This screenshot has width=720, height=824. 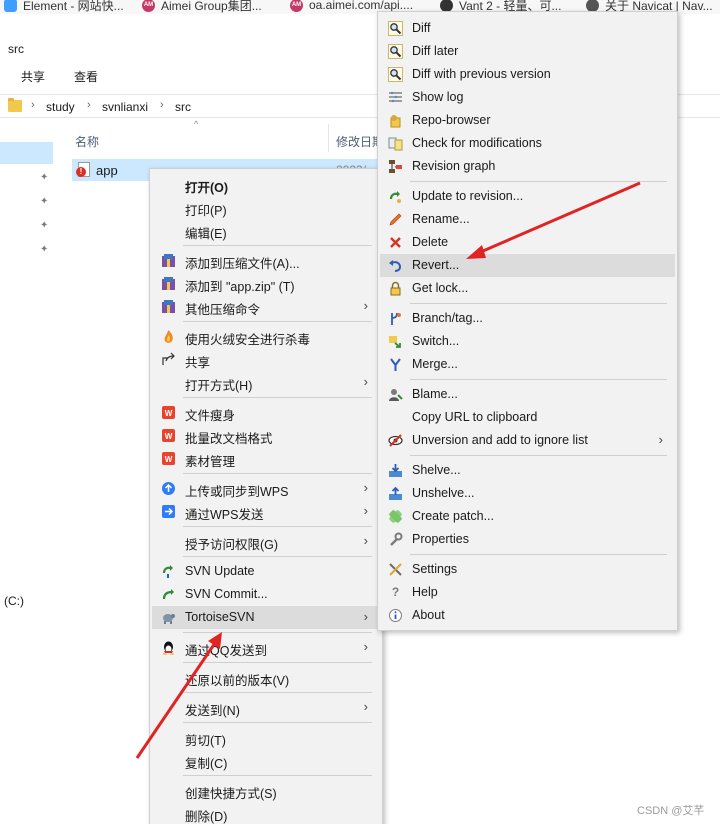 What do you see at coordinates (527, 51) in the screenshot?
I see `svn-diff-later: Diff later` at bounding box center [527, 51].